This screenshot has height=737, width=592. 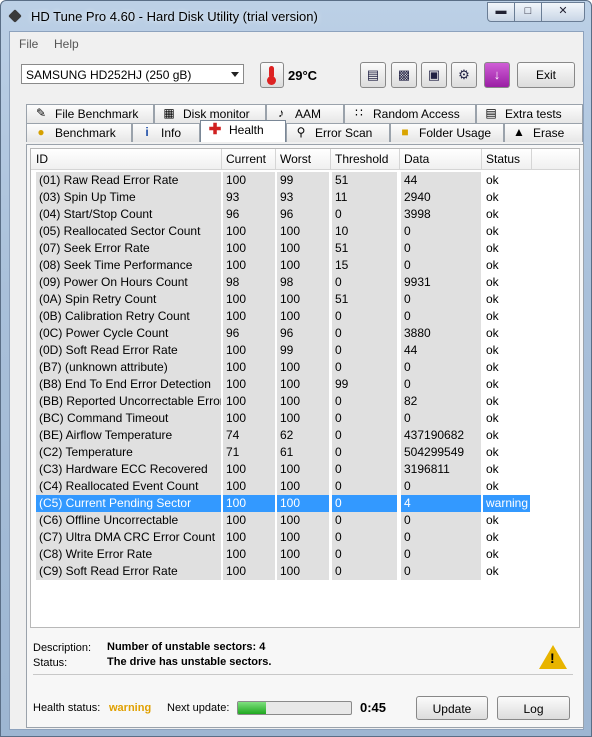 What do you see at coordinates (434, 75) in the screenshot?
I see `save-icon: ▣` at bounding box center [434, 75].